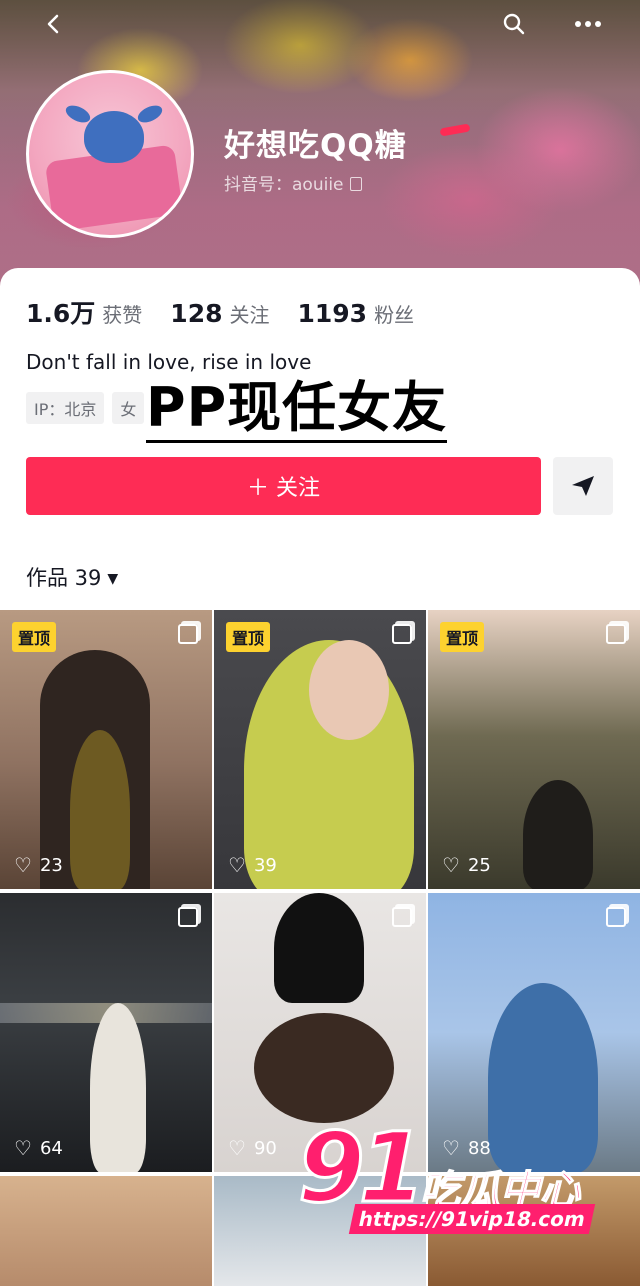  Describe the element at coordinates (38, 1148) in the screenshot. I see `like-count: ♡ 64` at that location.